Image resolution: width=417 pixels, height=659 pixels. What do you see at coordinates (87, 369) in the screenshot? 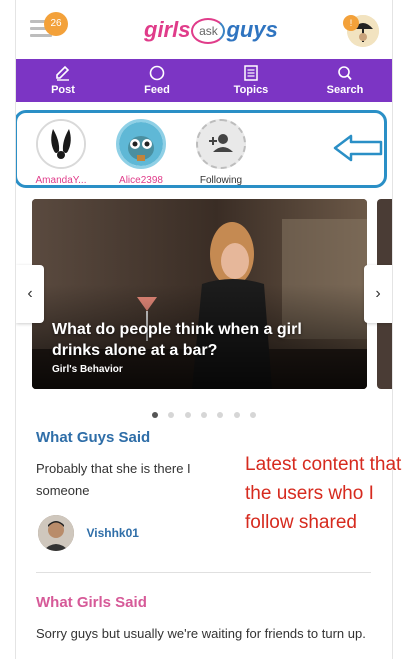
I see `slide-category: Girl's Behavior` at bounding box center [87, 369].